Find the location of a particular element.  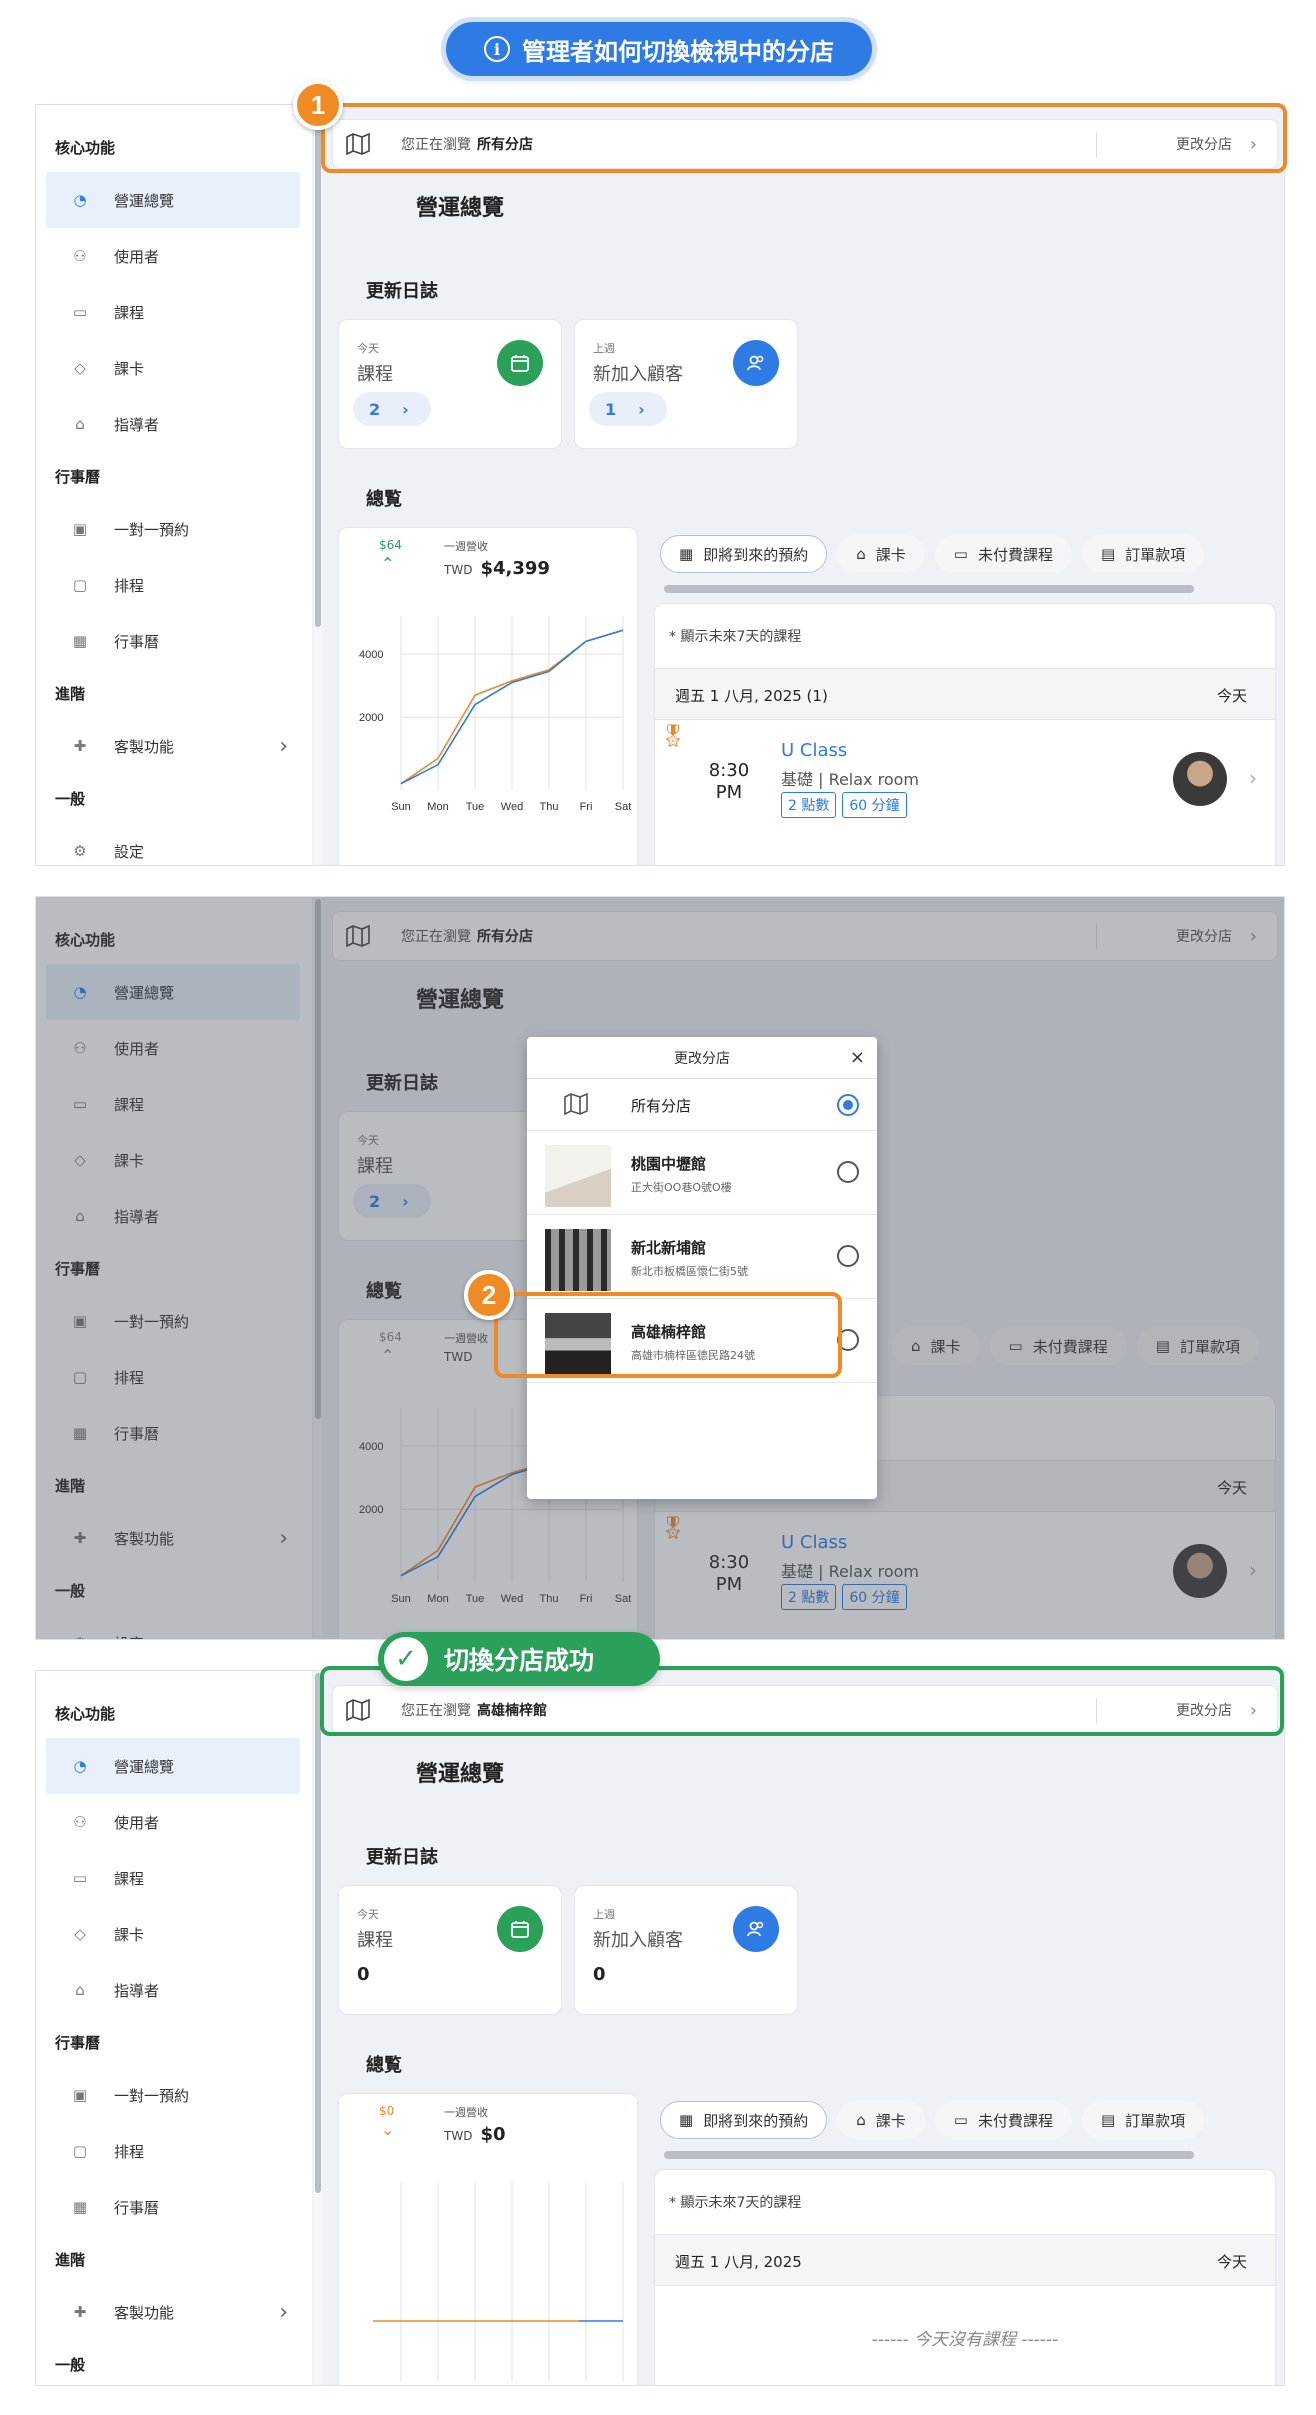

highlight-kaohsiung-option is located at coordinates (668, 1335).